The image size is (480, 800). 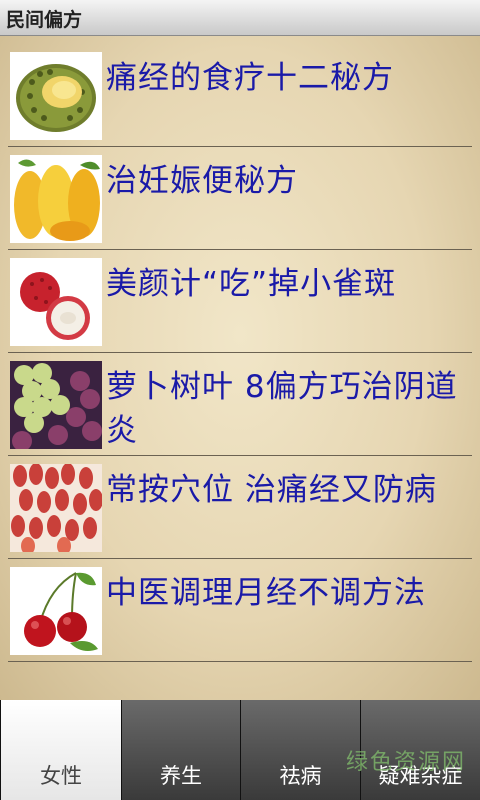 What do you see at coordinates (286, 409) in the screenshot?
I see `article-title: 萝卜树叶 8偏方巧治阴道炎` at bounding box center [286, 409].